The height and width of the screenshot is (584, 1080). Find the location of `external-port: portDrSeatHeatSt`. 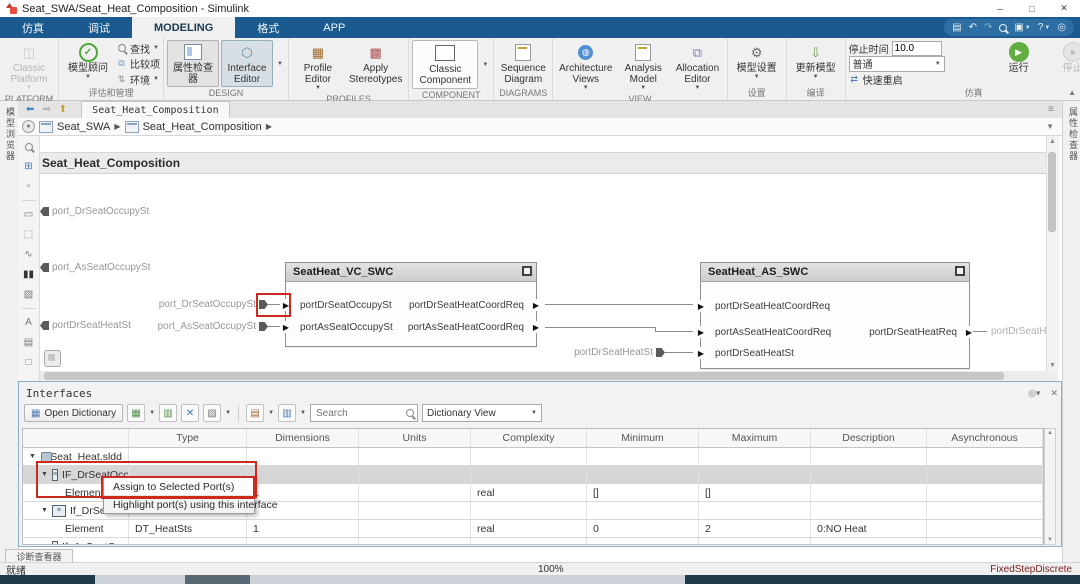

external-port: portDrSeatHeatSt is located at coordinates (85, 325).